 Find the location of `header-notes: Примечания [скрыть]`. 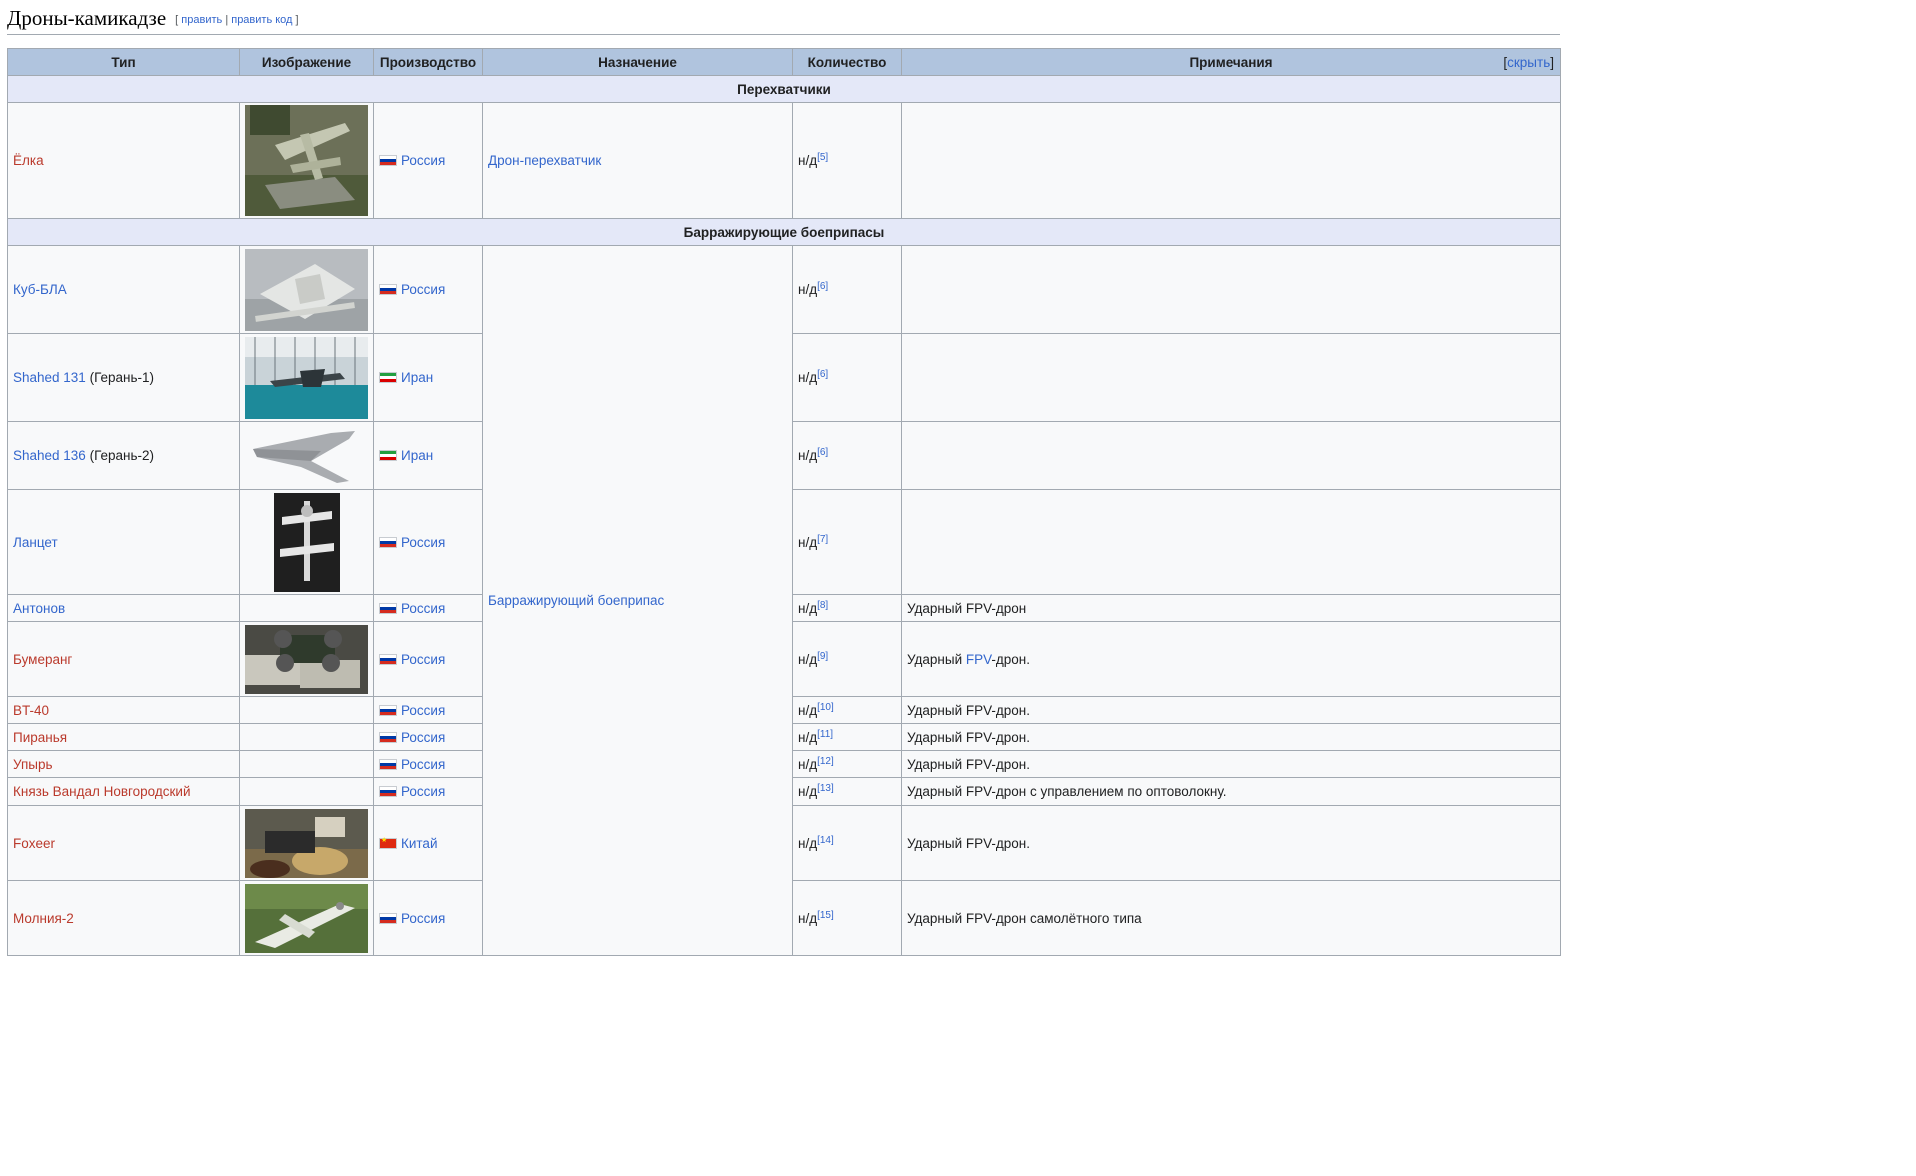

header-notes: Примечания [скрыть] is located at coordinates (1231, 62).